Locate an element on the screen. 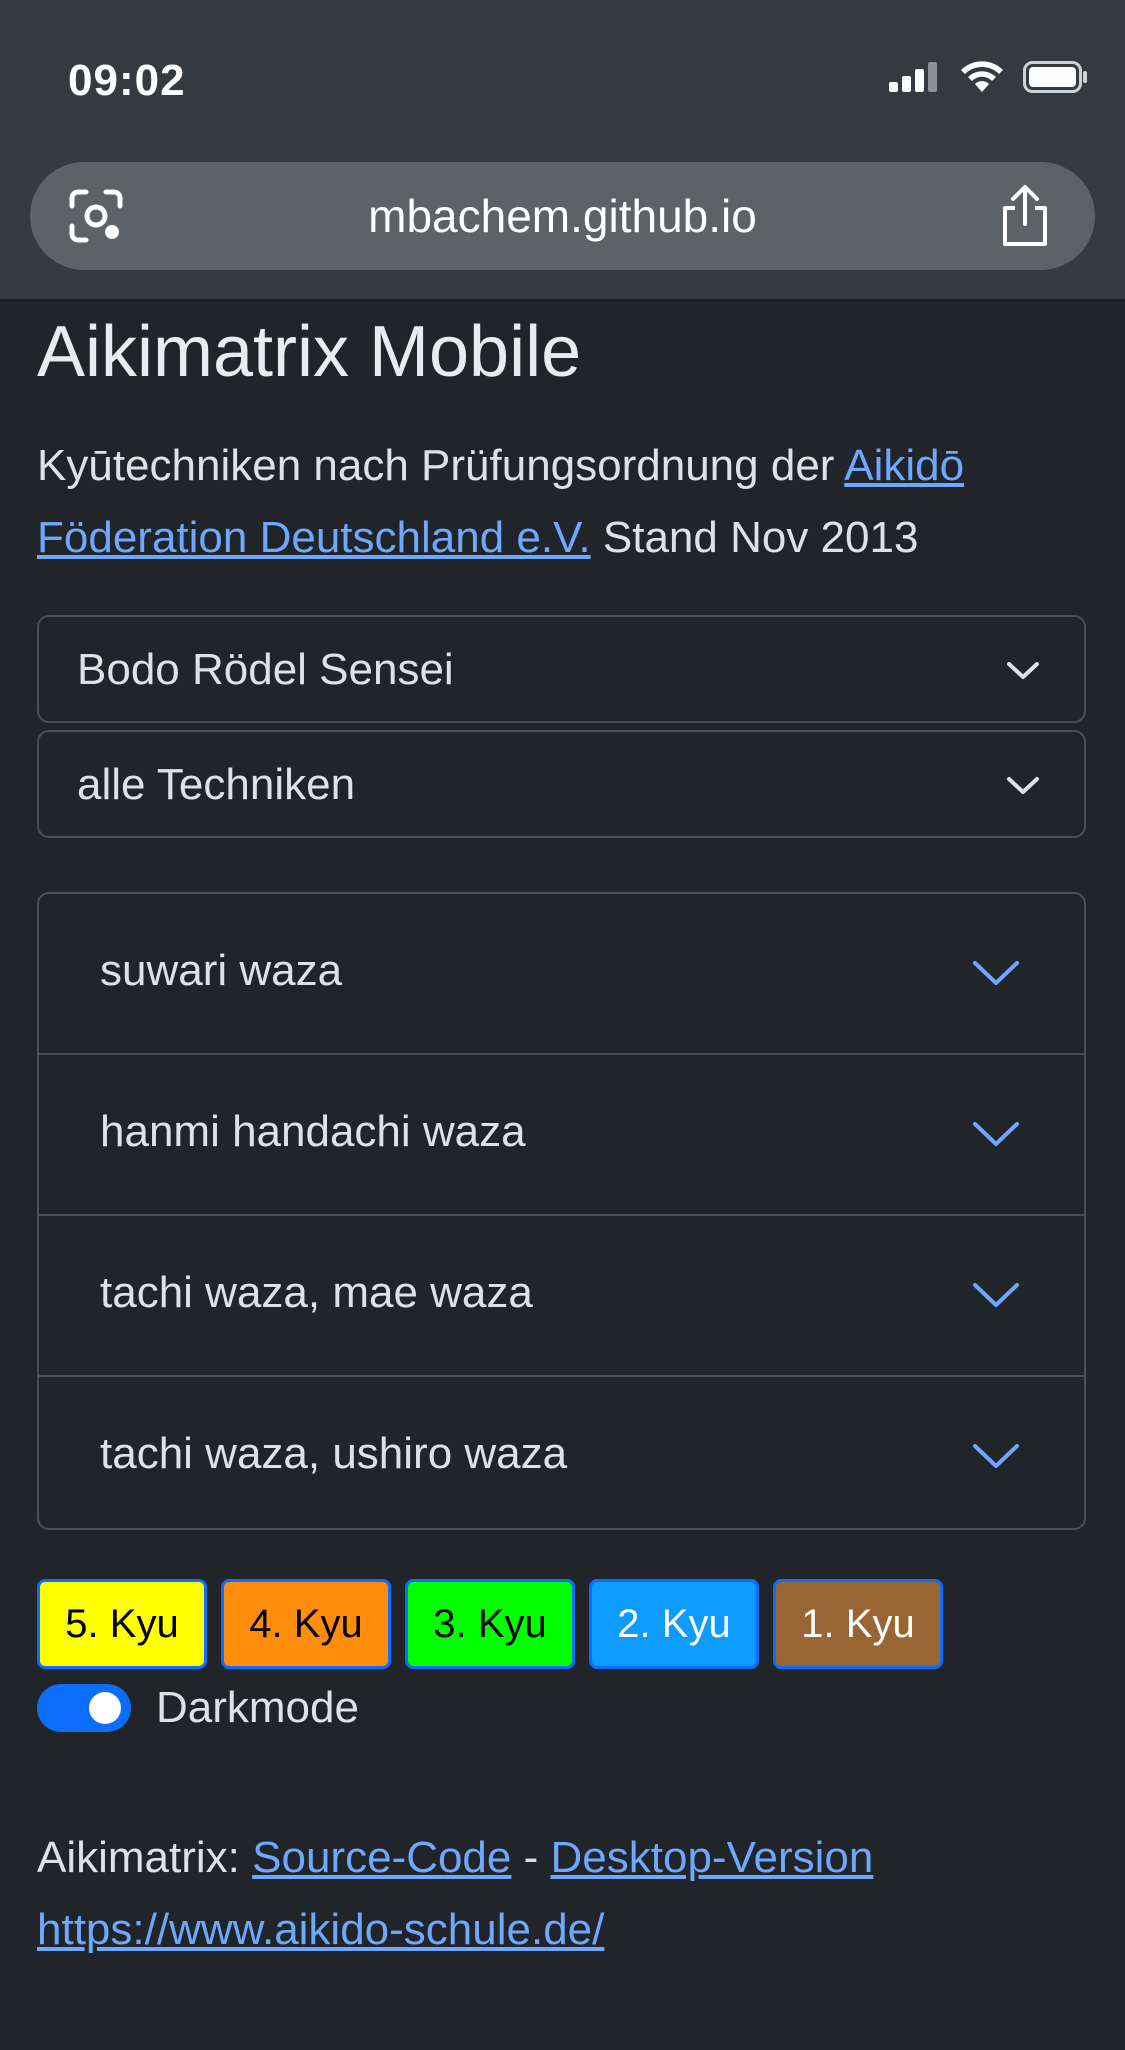 This screenshot has height=2050, width=1125. share-icon is located at coordinates (1025, 216).